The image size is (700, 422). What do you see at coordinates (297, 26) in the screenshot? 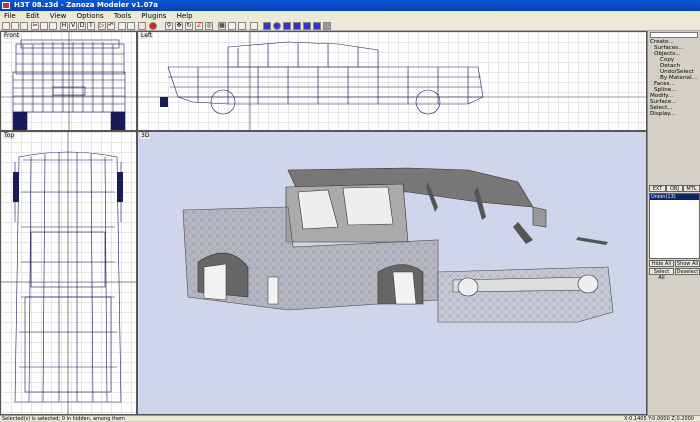
I see `cone-icon` at bounding box center [297, 26].